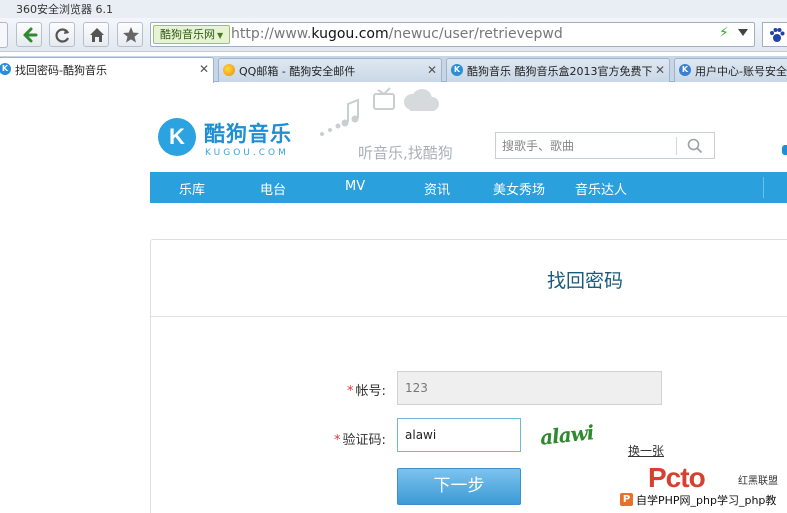 The width and height of the screenshot is (787, 513). I want to click on site-identity-badge: 酷狗音乐网 ▼, so click(192, 34).